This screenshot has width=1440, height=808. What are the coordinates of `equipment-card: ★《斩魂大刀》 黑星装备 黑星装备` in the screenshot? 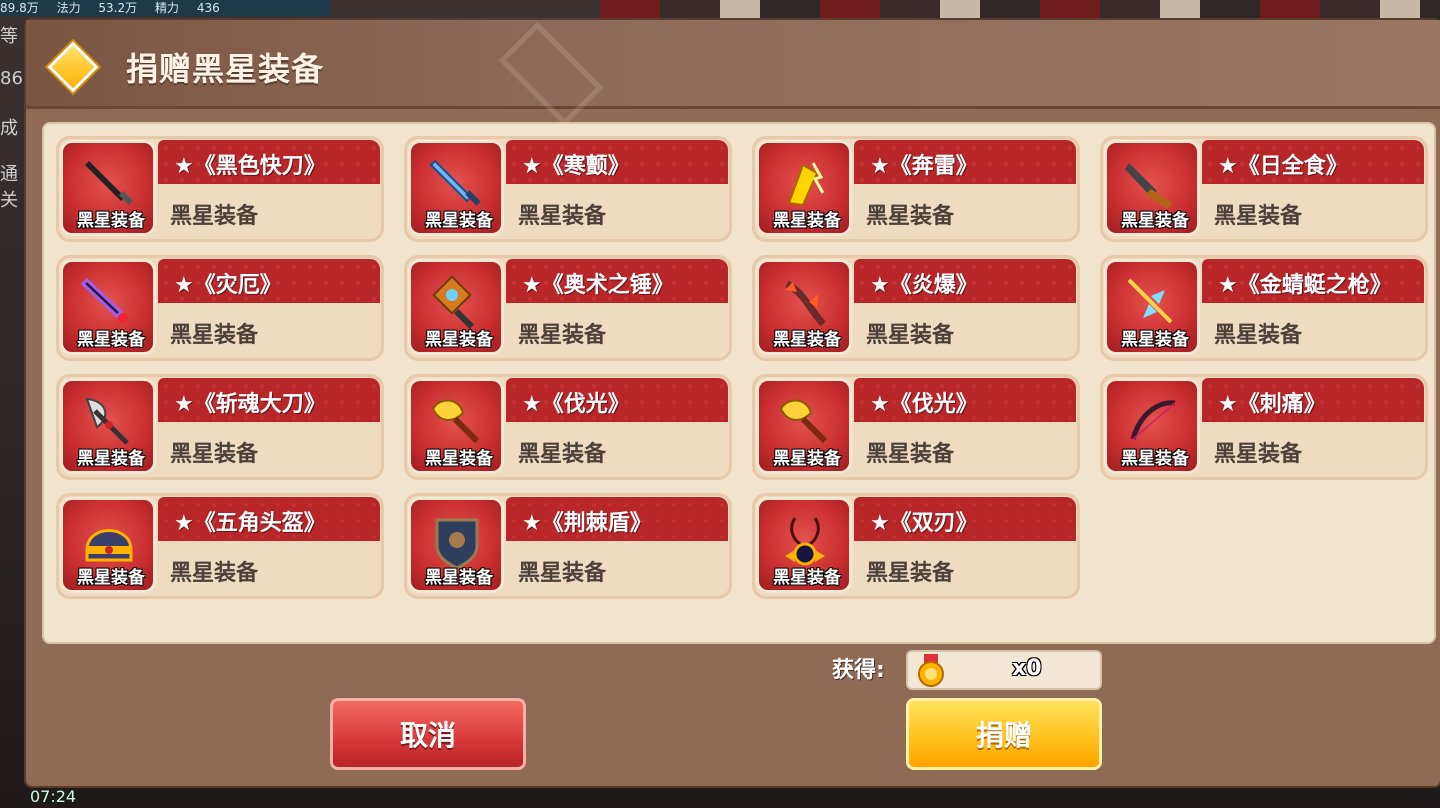 It's located at (220, 427).